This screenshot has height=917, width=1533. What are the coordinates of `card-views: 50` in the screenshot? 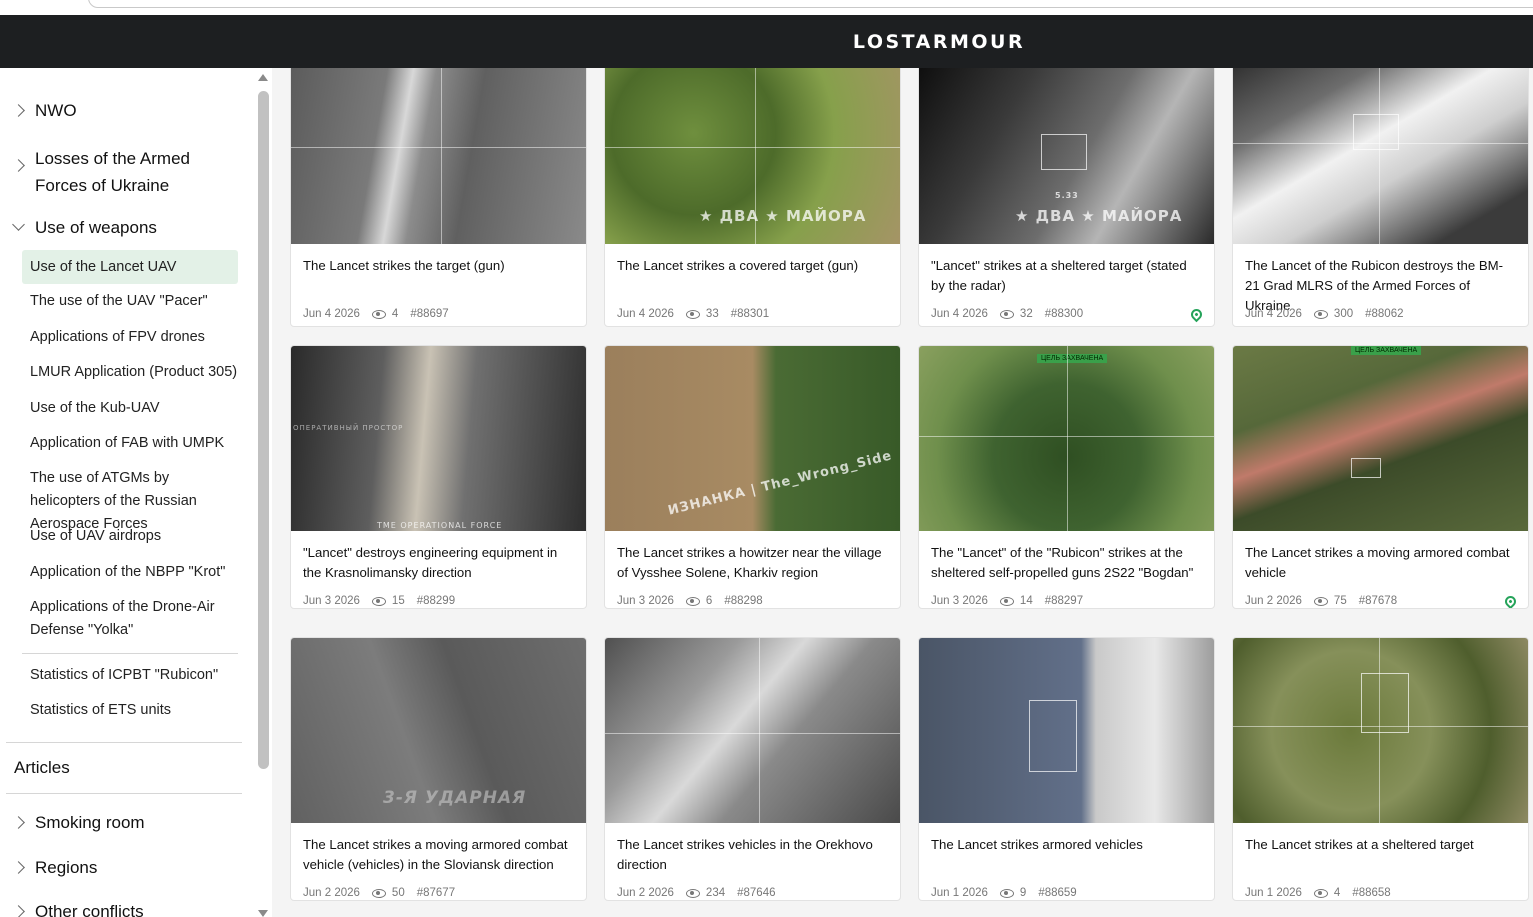 It's located at (398, 893).